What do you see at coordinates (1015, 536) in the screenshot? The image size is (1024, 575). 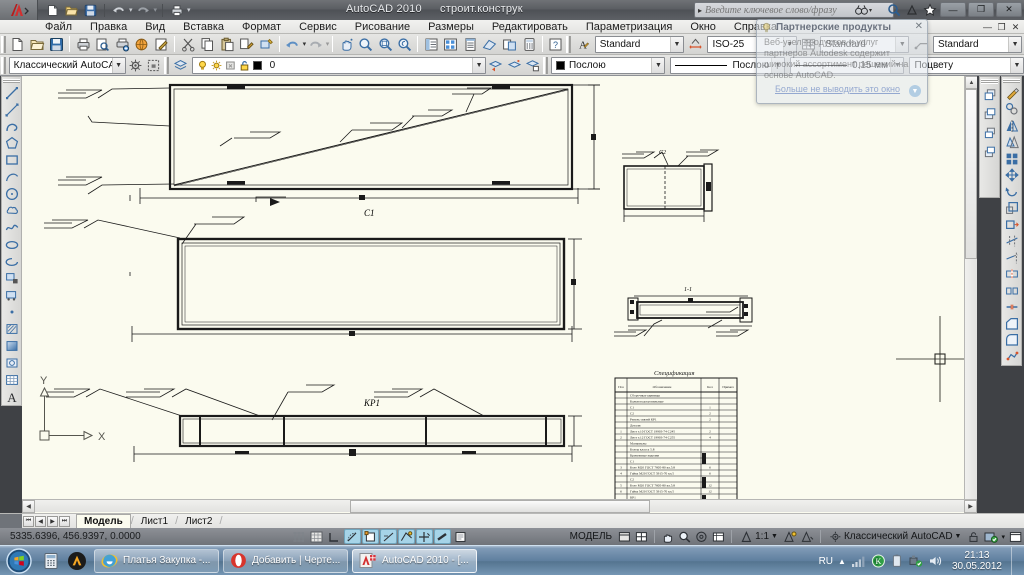 I see `fullscreen-toggle` at bounding box center [1015, 536].